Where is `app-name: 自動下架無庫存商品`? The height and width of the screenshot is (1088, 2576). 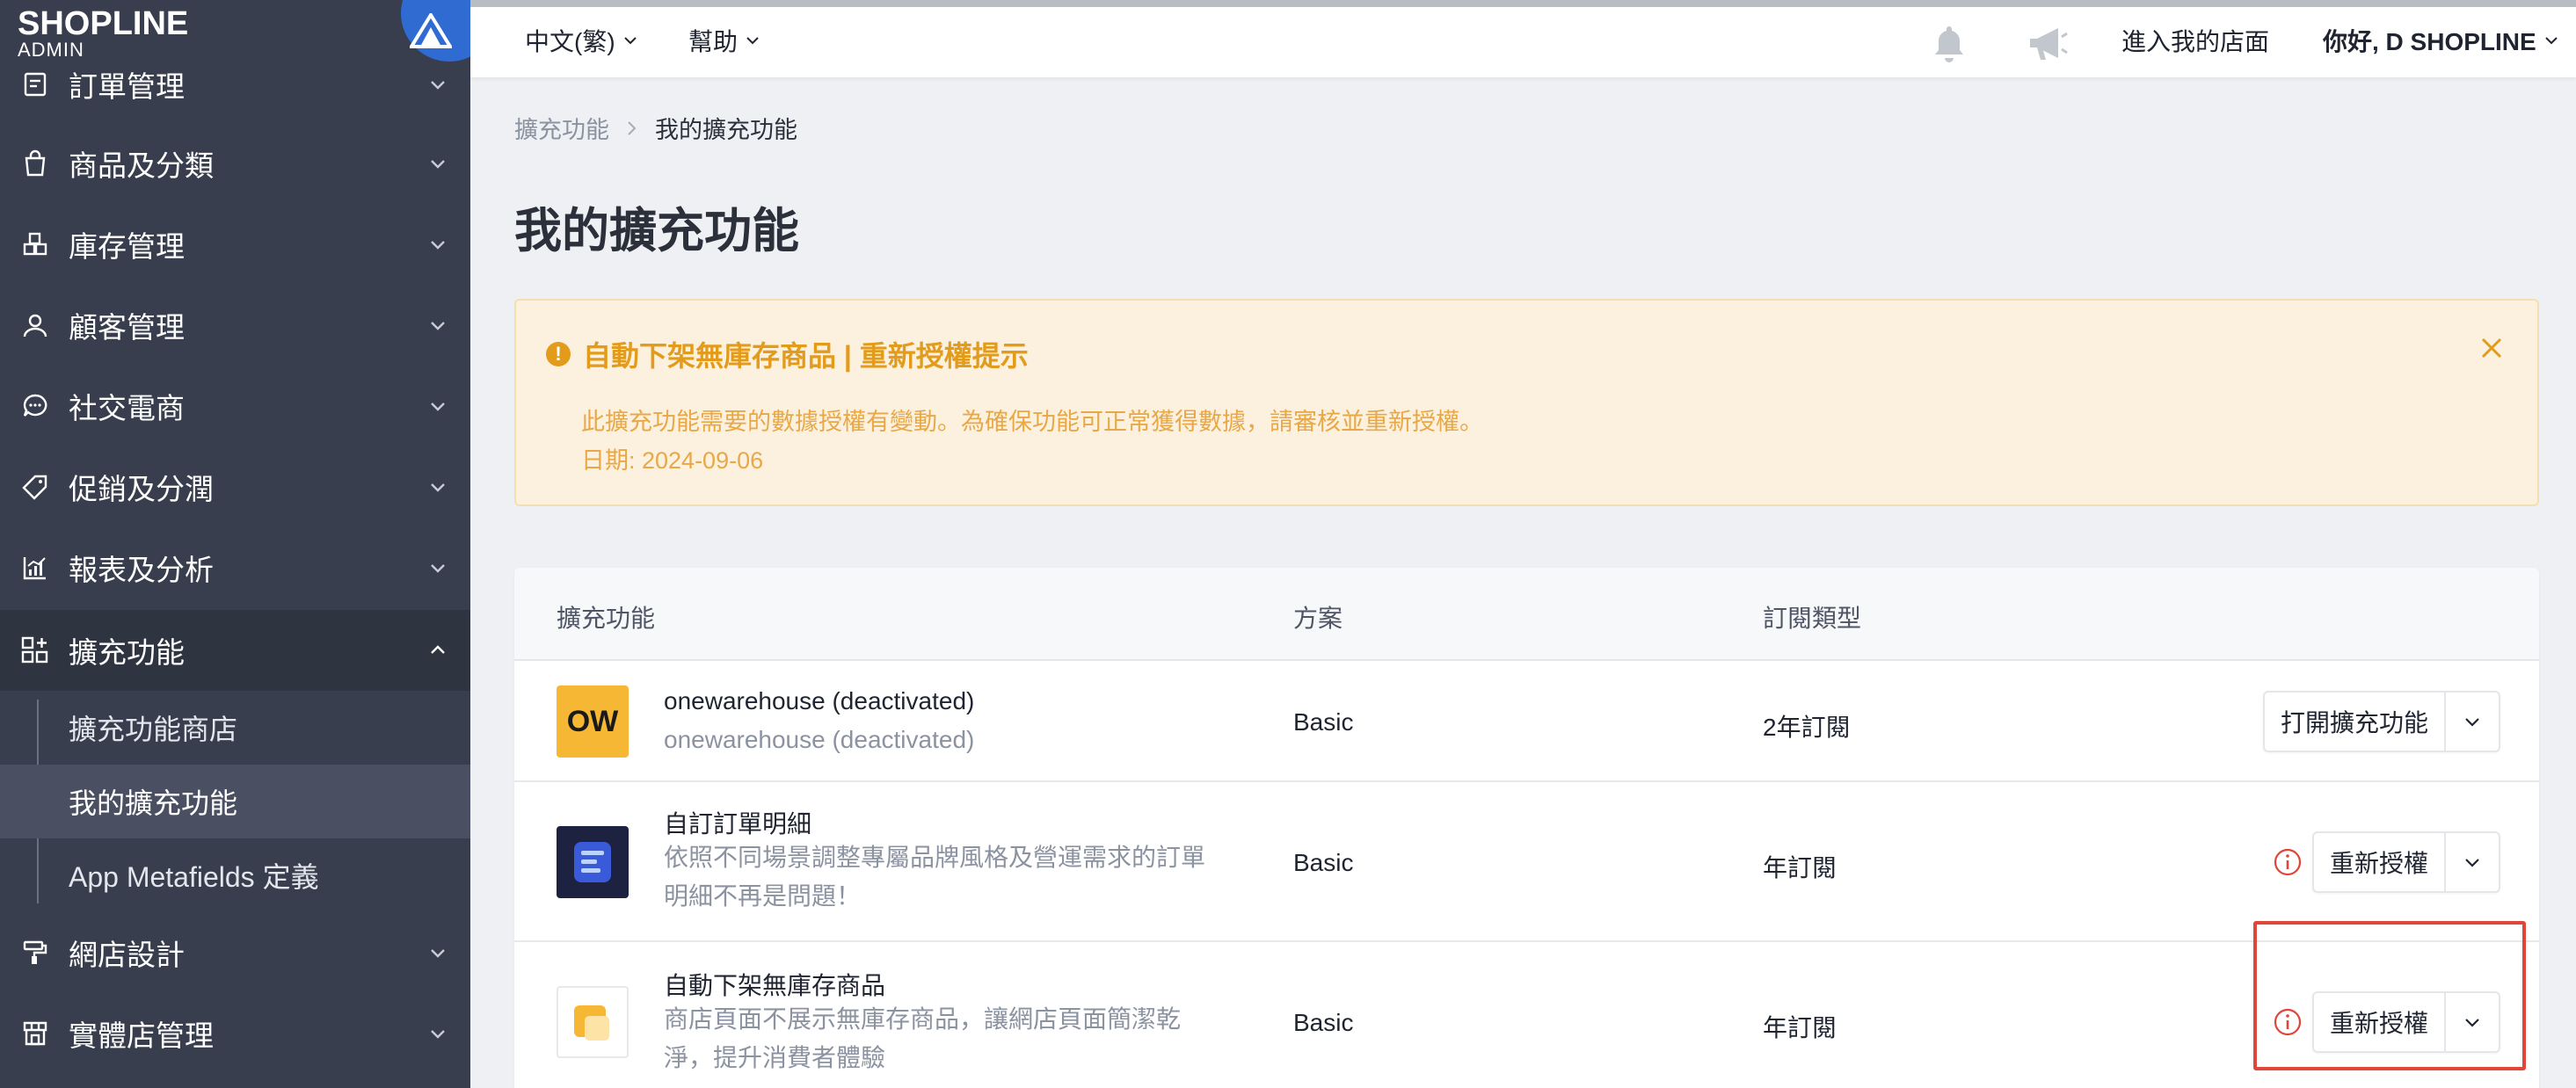 app-name: 自動下架無庫存商品 is located at coordinates (775, 986).